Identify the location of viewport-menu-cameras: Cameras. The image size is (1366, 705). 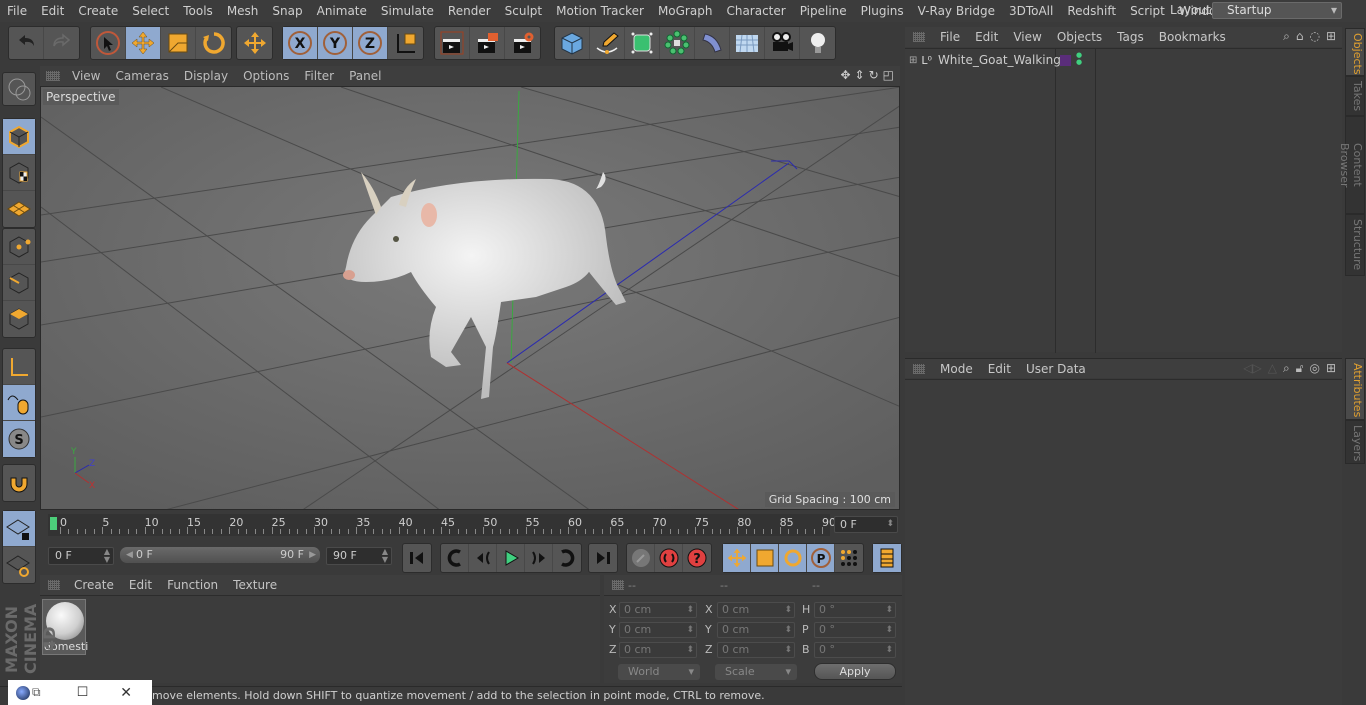
(143, 76).